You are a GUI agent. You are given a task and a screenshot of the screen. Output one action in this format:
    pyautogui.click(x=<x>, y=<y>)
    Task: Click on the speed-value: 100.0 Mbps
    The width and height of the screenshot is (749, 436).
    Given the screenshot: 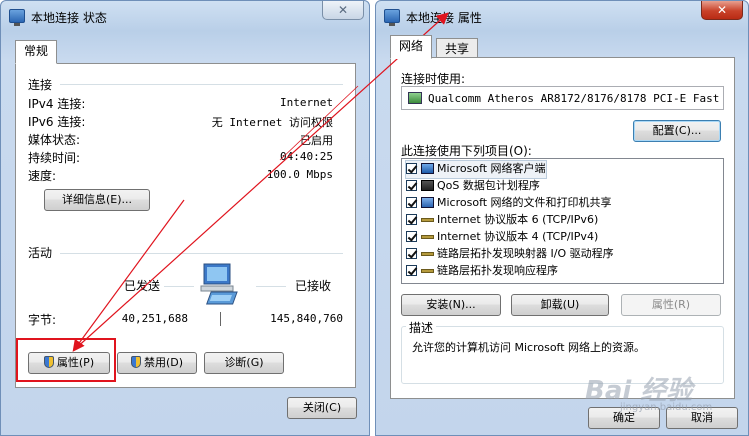 What is the action you would take?
    pyautogui.click(x=299, y=174)
    